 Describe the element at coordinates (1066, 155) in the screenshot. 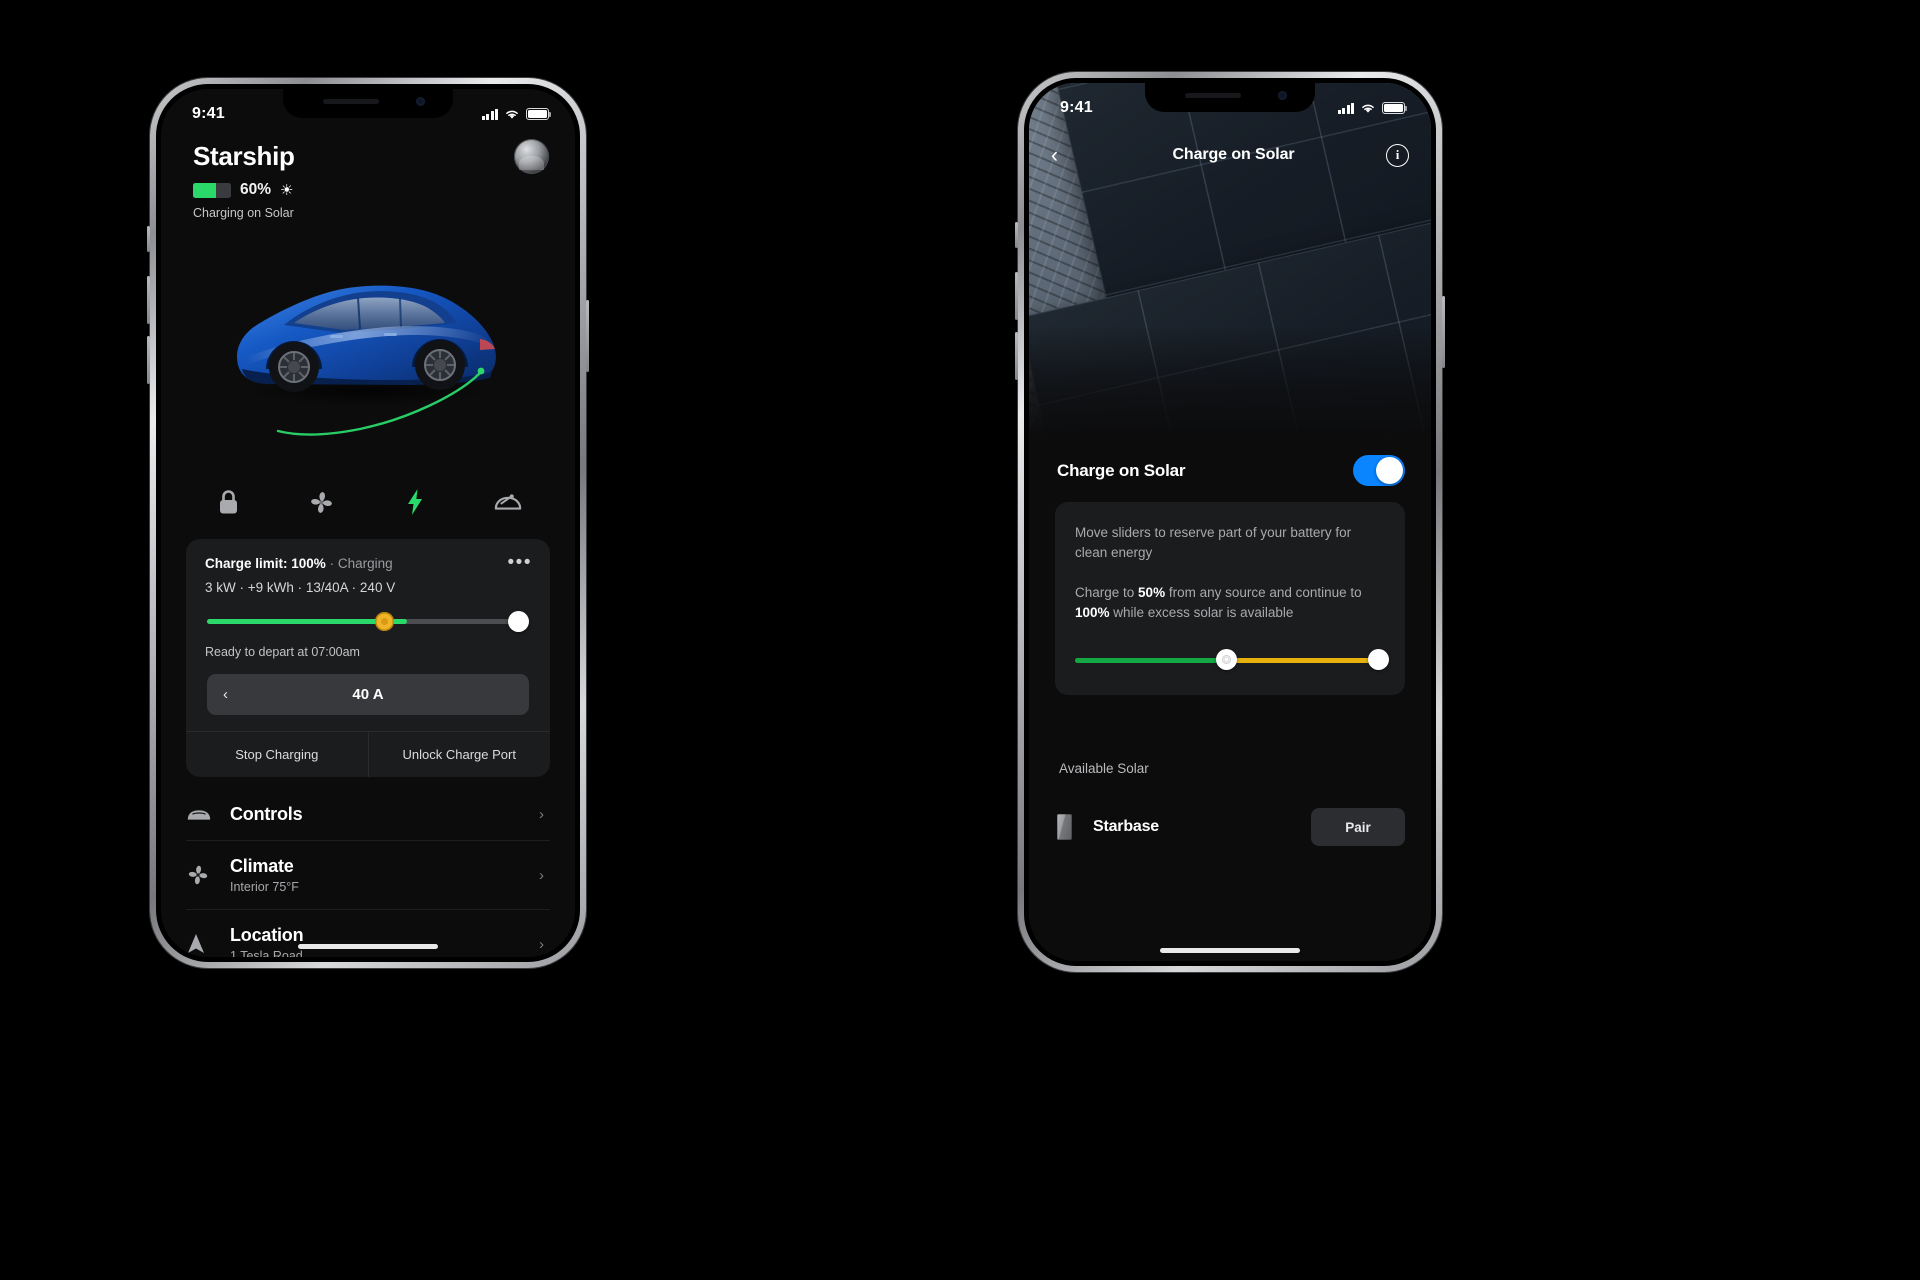

I see `back-button: ‹` at that location.